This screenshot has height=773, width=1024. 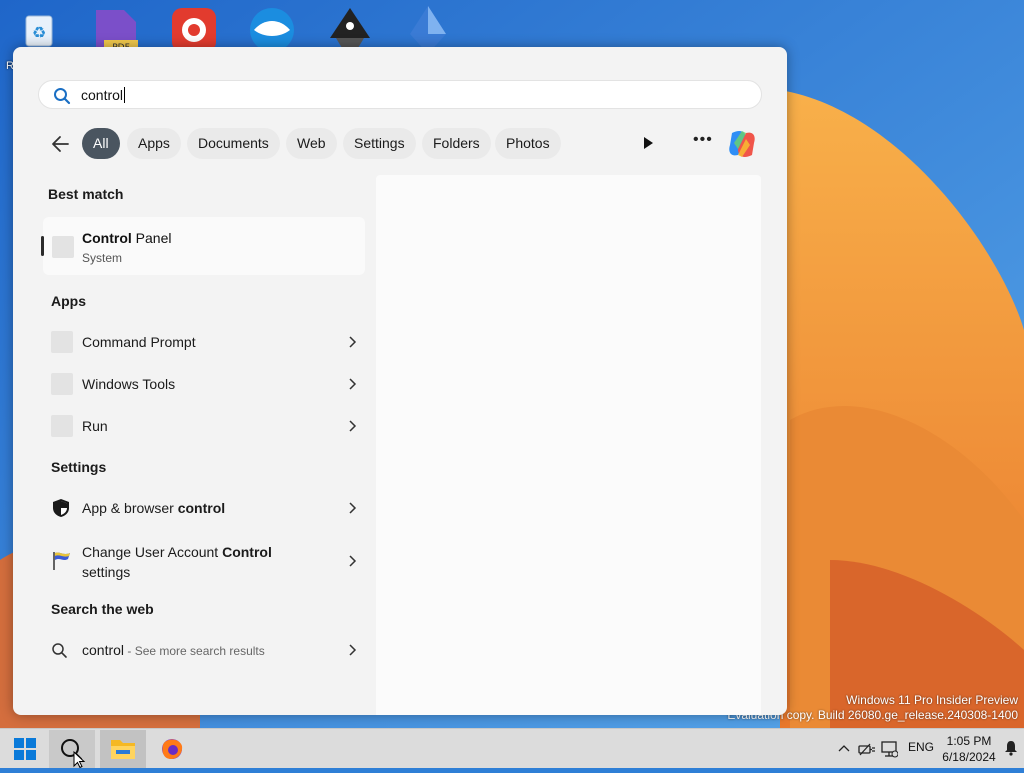 What do you see at coordinates (742, 146) in the screenshot?
I see `copilot-icon` at bounding box center [742, 146].